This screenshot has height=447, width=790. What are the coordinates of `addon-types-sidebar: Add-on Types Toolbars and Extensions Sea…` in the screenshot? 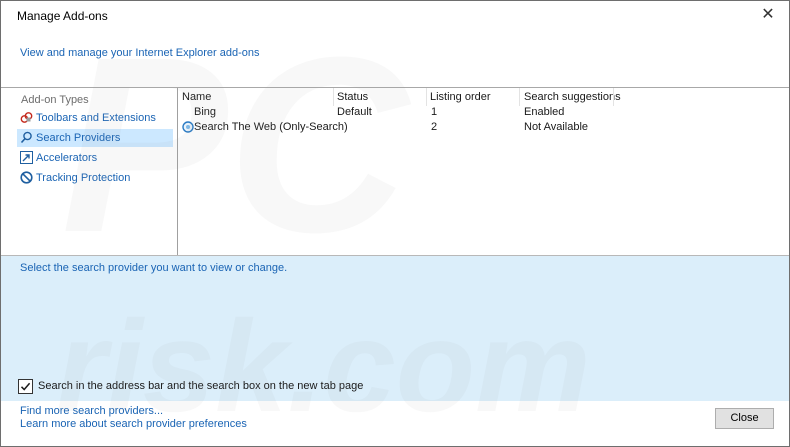 It's located at (95, 171).